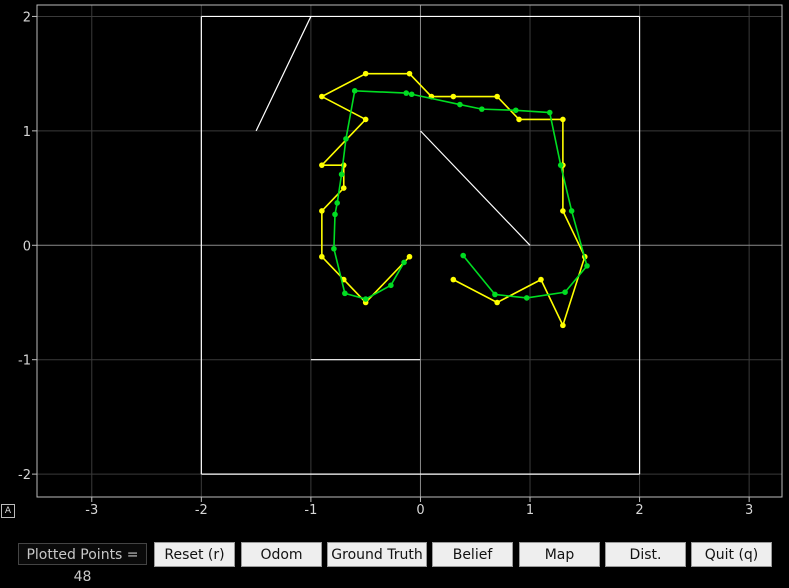 This screenshot has height=588, width=789. Describe the element at coordinates (281, 554) in the screenshot. I see `odom-button: Odom` at that location.